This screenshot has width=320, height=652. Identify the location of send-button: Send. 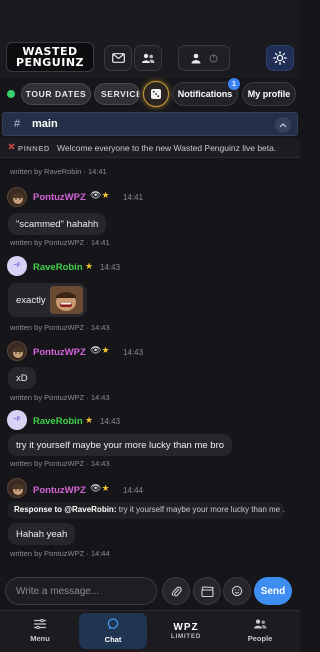
(273, 591).